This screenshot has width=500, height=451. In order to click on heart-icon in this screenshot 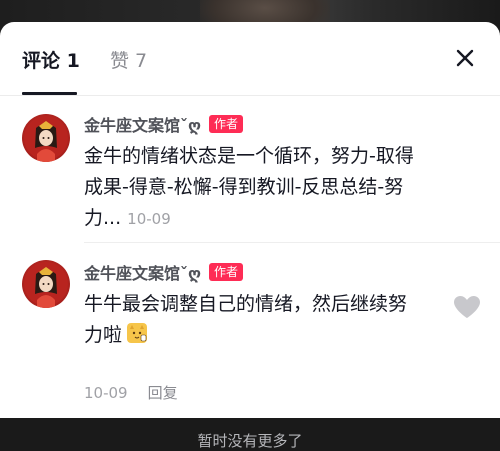, I will do `click(467, 307)`.